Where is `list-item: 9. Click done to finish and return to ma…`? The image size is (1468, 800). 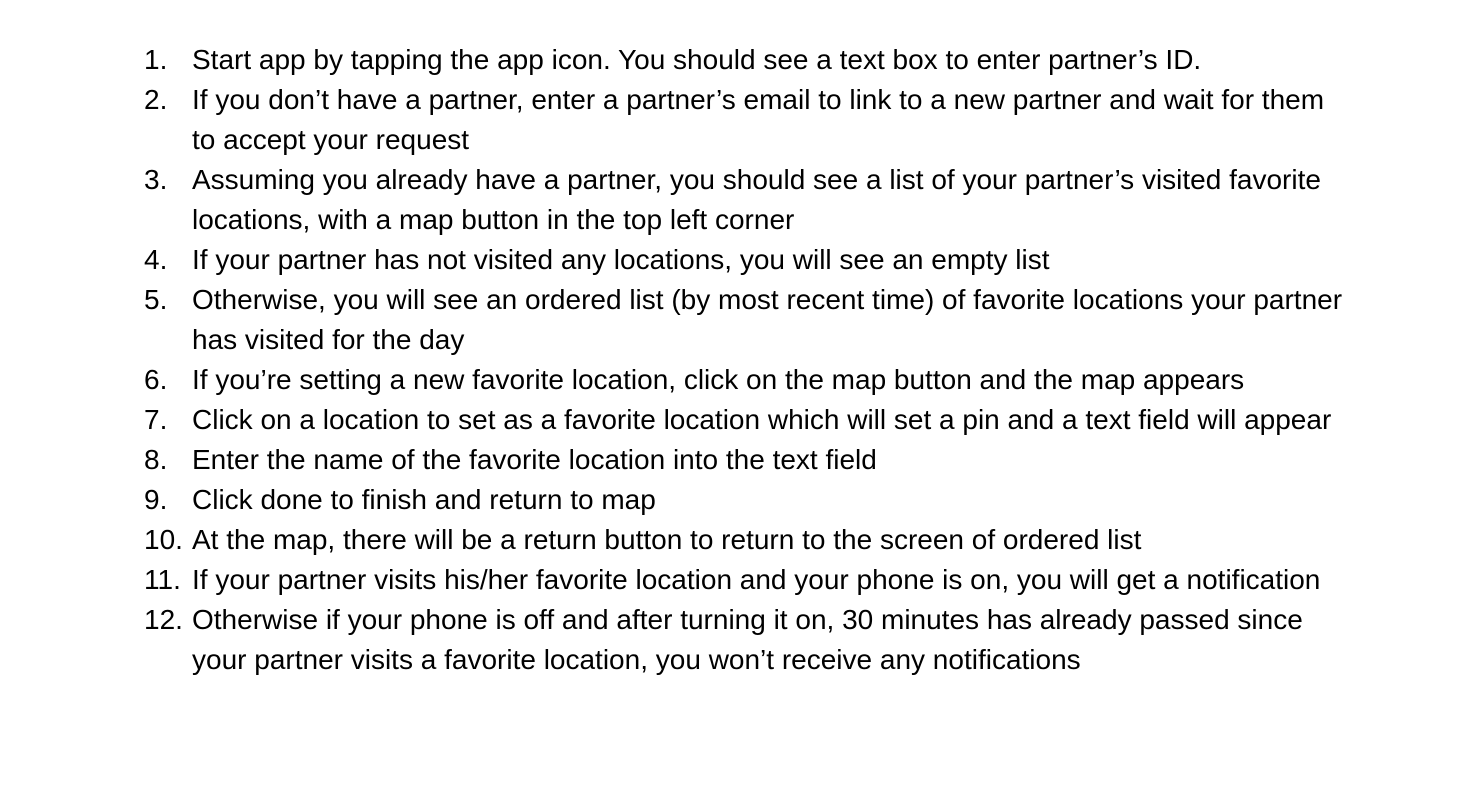
list-item: 9. Click done to finish and return to ma… is located at coordinates (744, 500).